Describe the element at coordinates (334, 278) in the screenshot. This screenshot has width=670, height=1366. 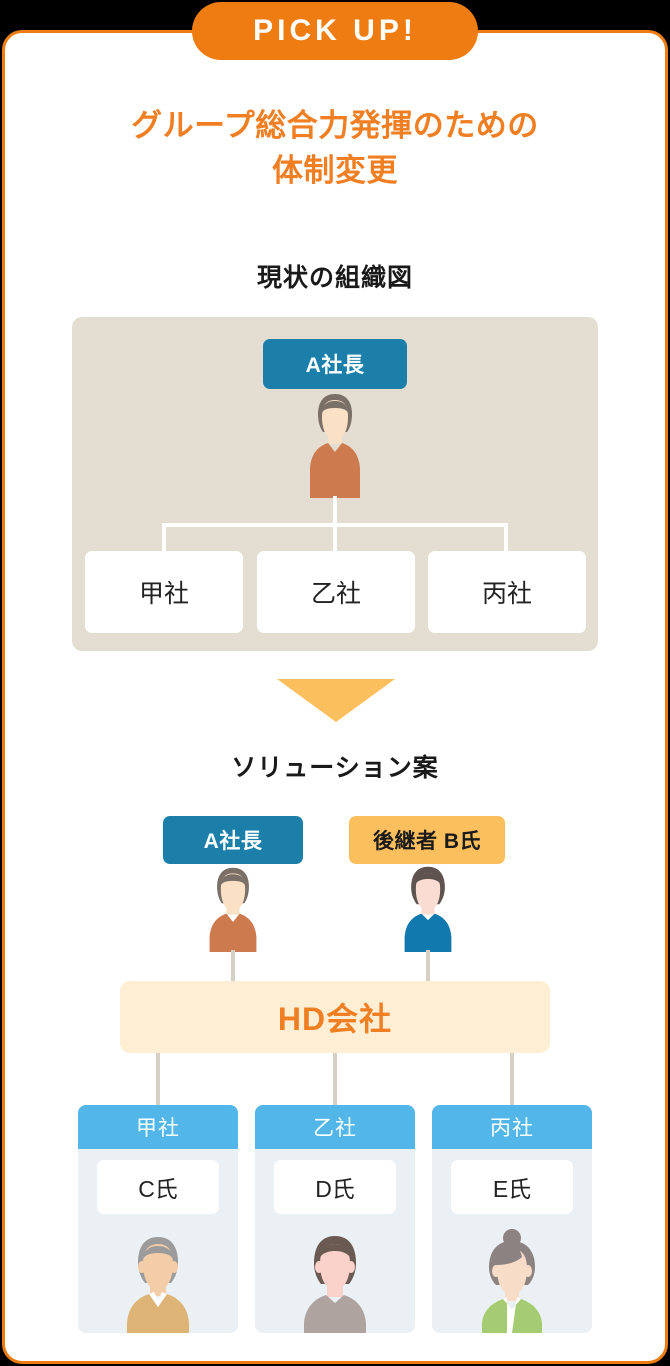
I see `current-org-heading: 現状の組織図` at that location.